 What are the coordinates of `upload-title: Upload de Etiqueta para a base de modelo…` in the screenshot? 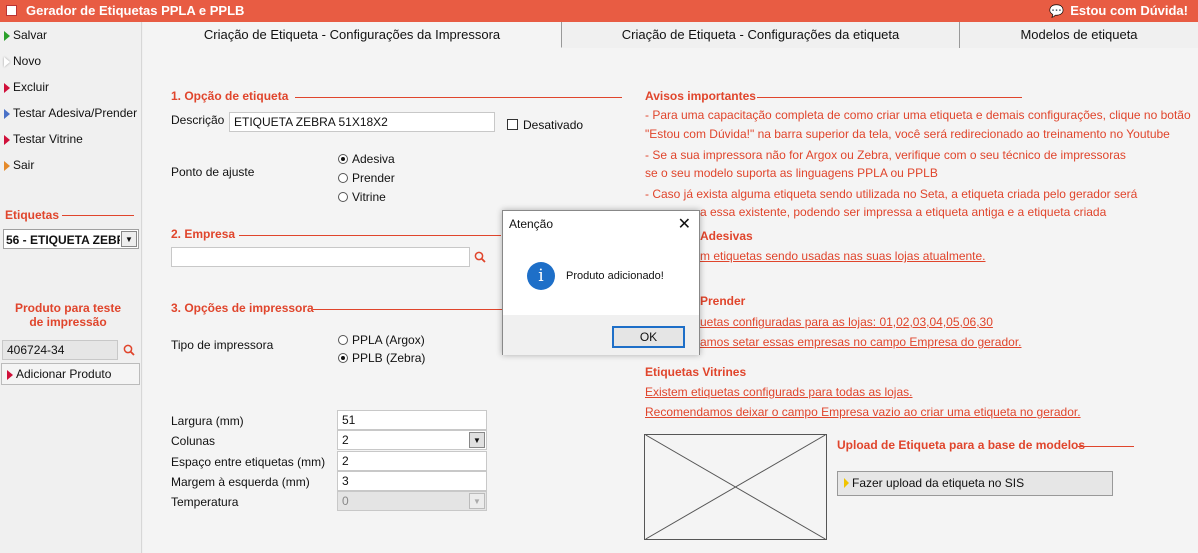 It's located at (961, 445).